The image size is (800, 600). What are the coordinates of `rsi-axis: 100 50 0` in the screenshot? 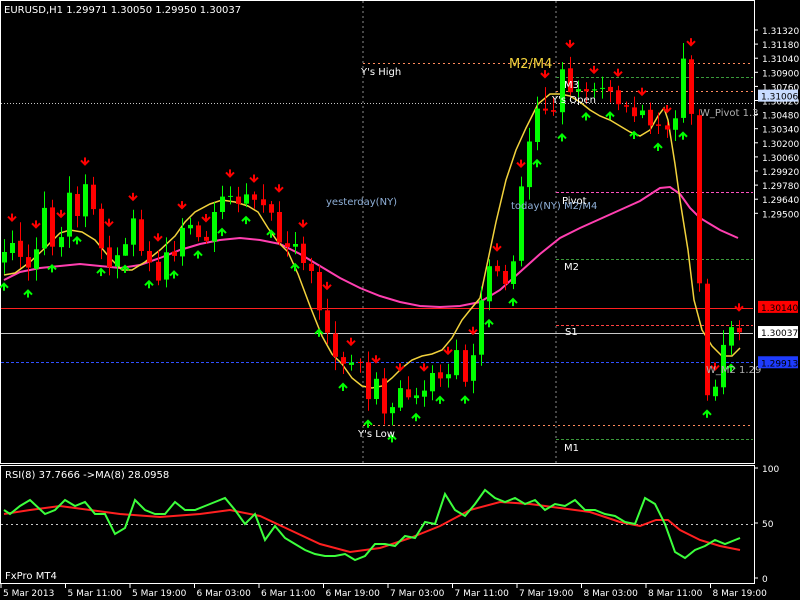 It's located at (766, 525).